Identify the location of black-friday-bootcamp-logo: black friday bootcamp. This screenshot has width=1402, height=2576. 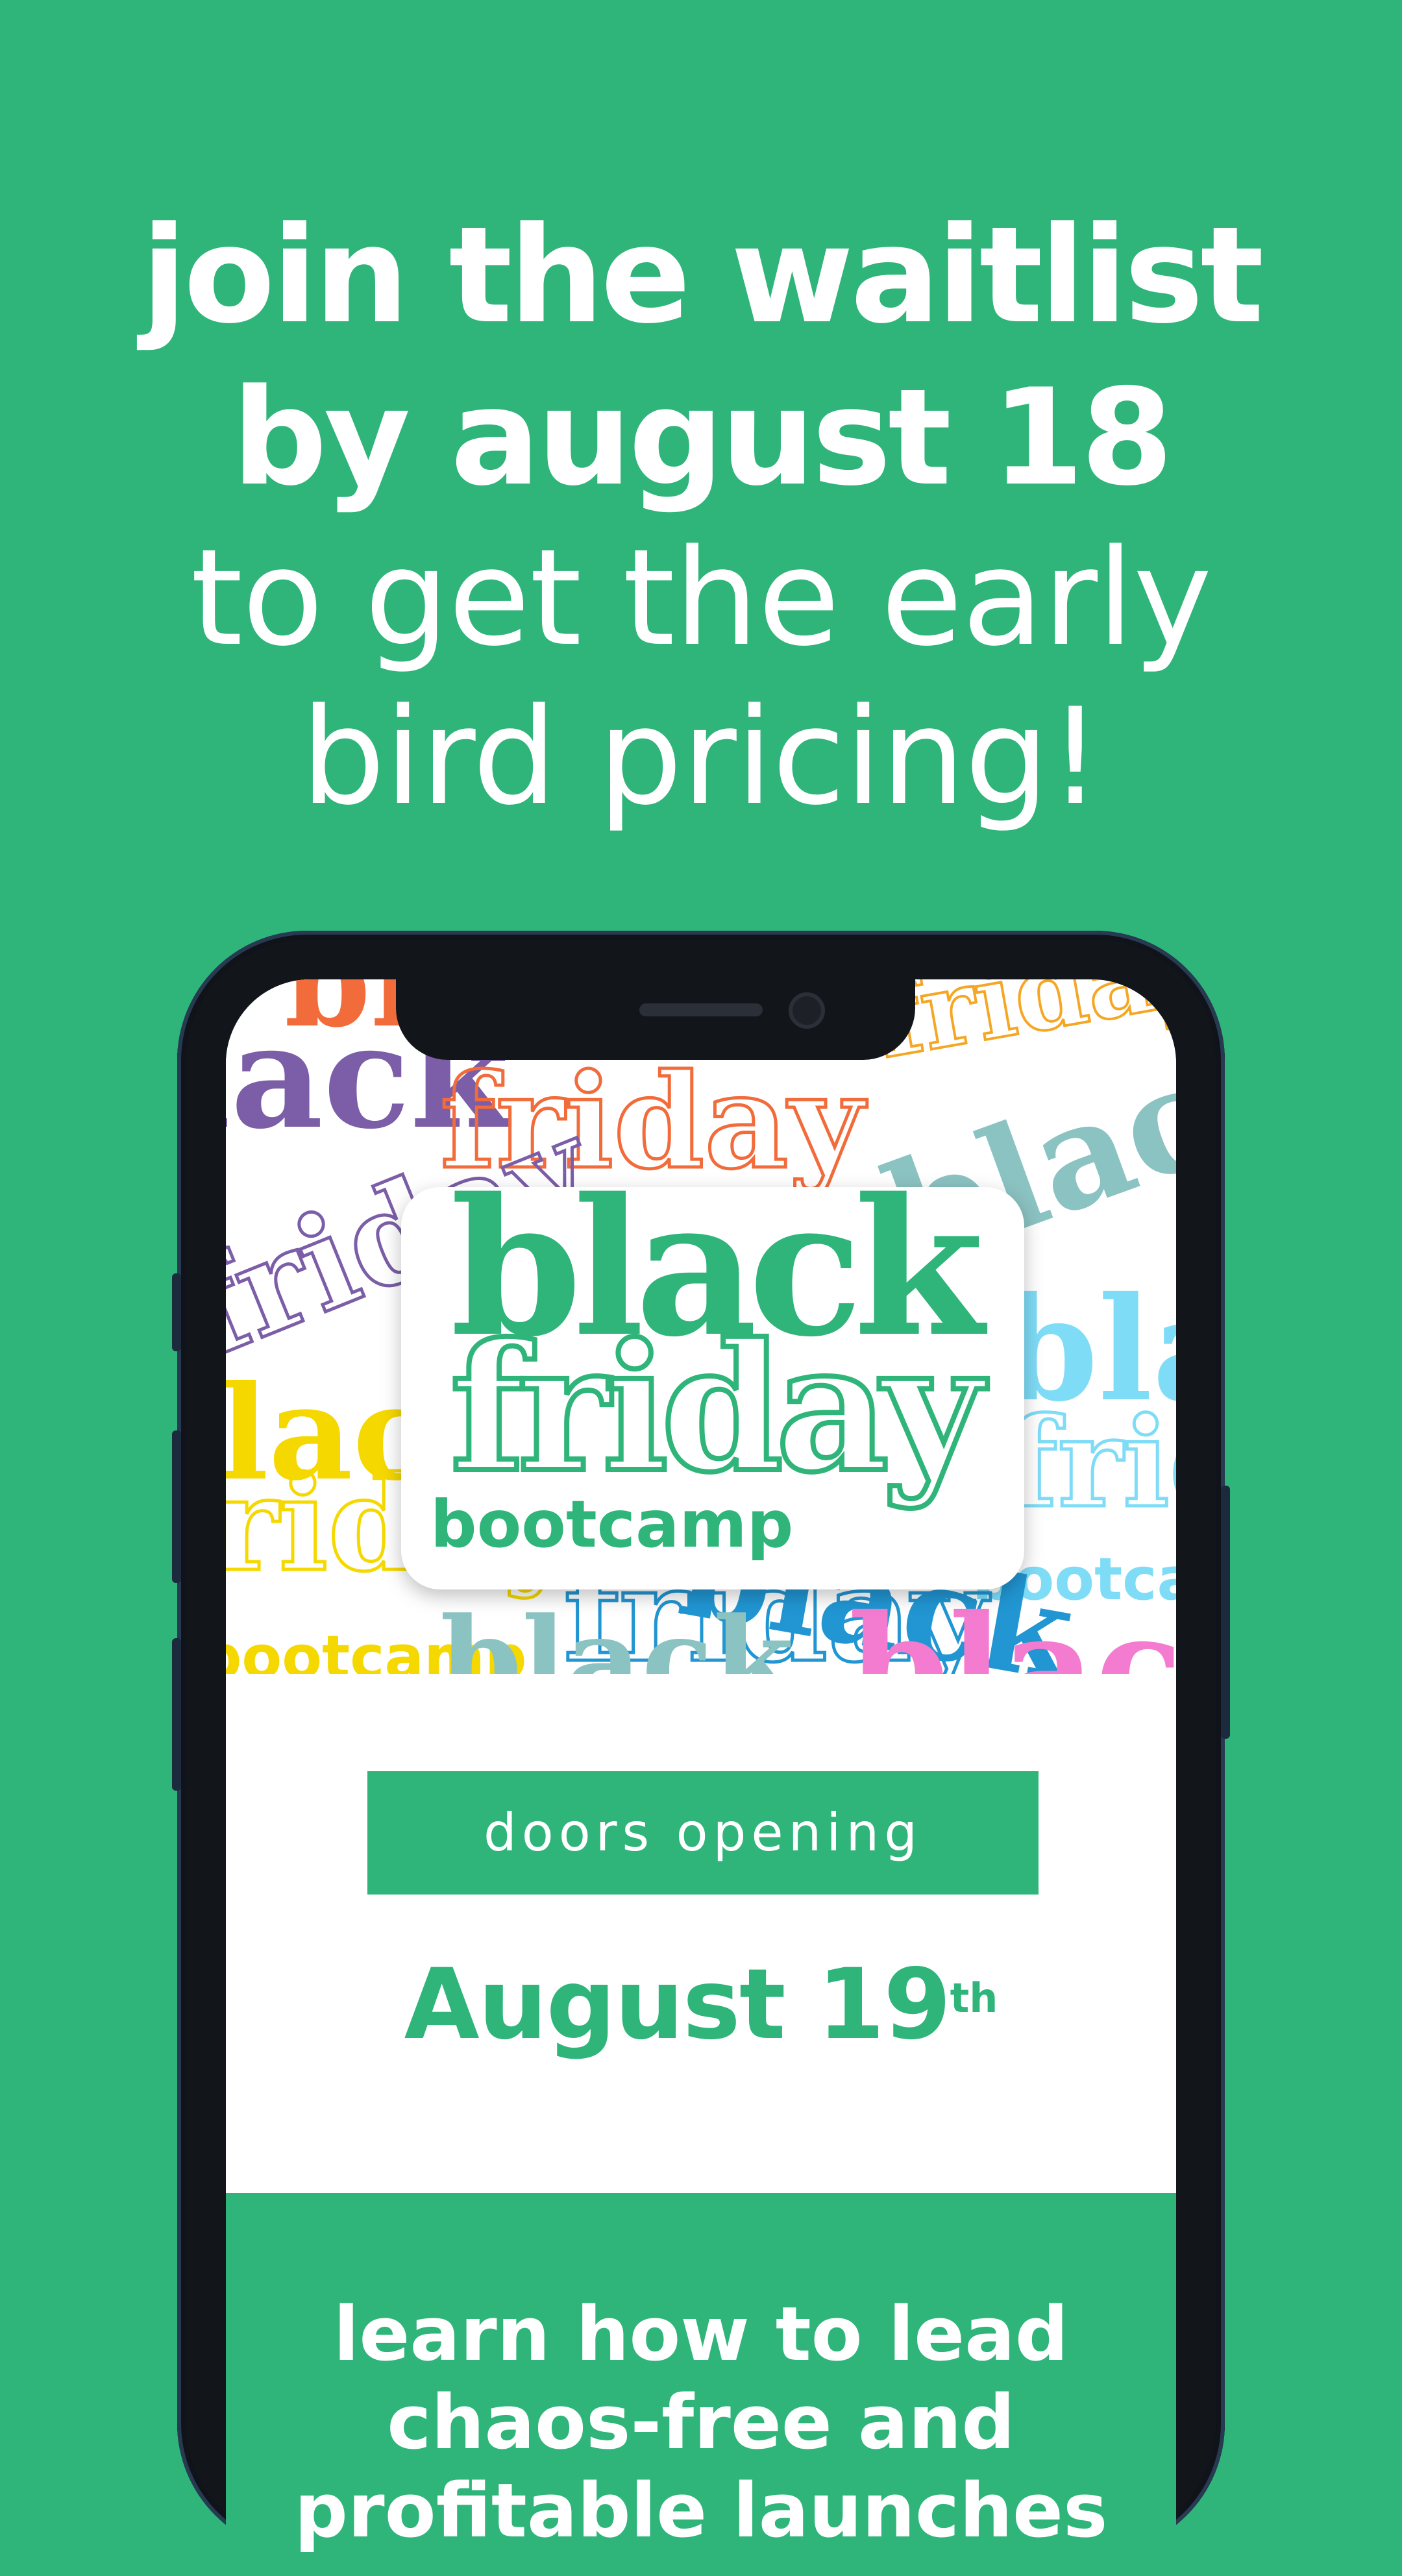
(712, 1381).